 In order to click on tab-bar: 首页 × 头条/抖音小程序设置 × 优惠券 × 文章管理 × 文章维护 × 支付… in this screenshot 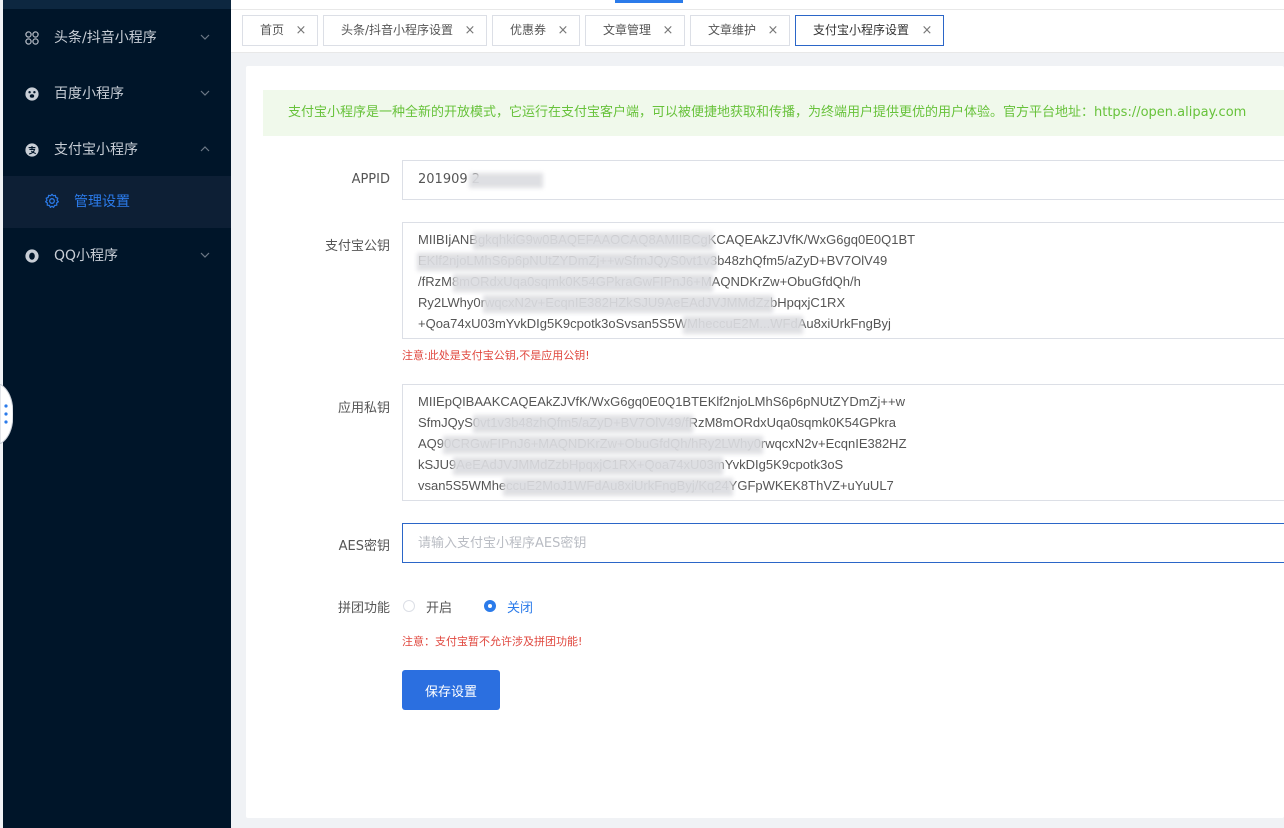, I will do `click(757, 31)`.